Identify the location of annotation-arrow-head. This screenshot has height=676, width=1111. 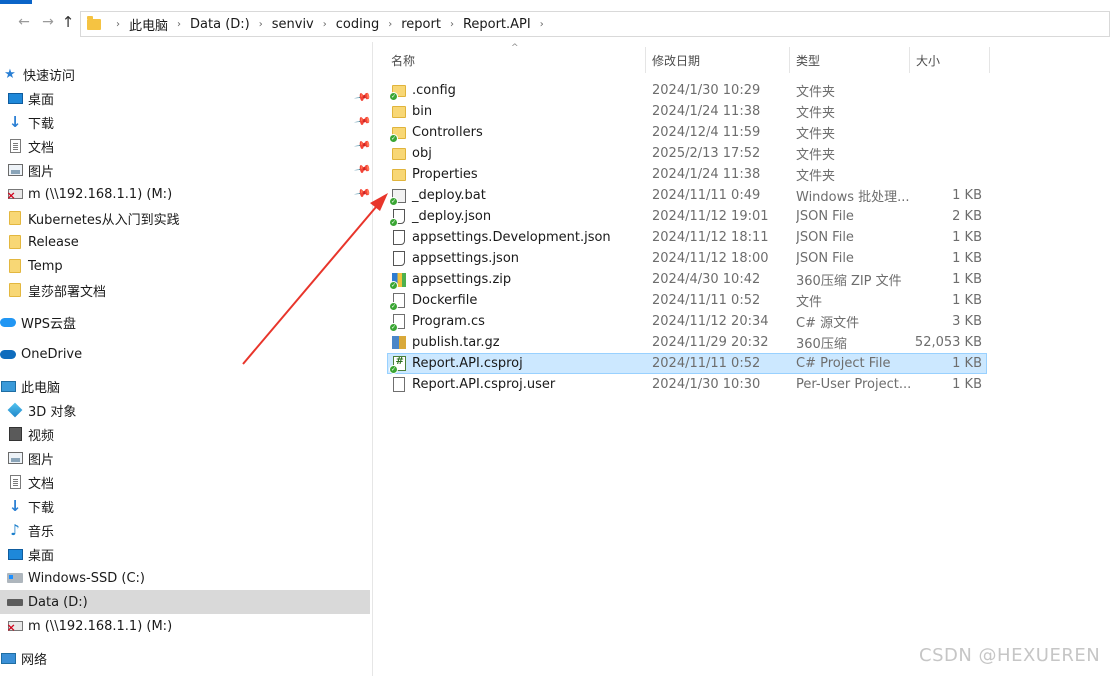
(379, 202).